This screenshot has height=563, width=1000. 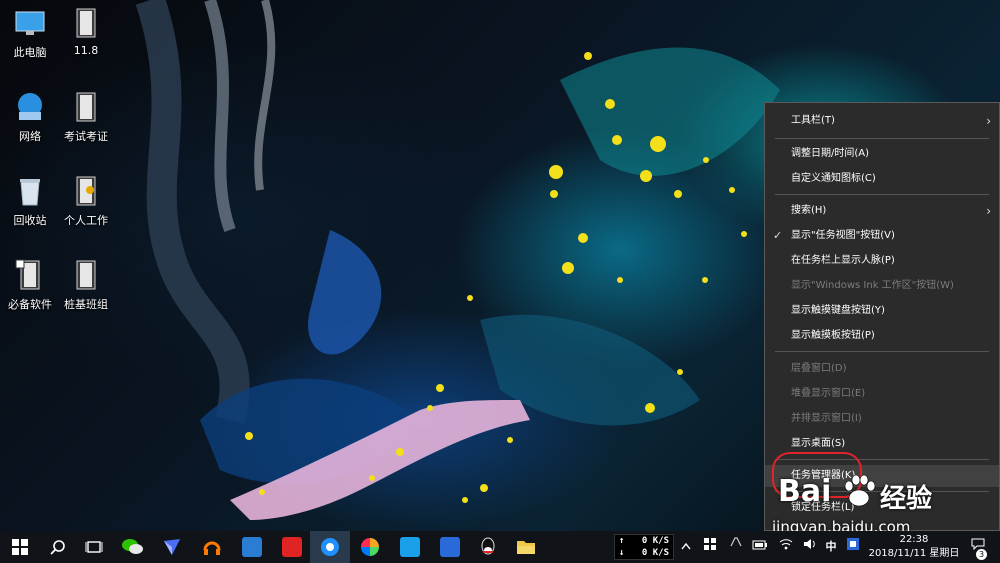 I want to click on wechat-icon, so click(x=132, y=546).